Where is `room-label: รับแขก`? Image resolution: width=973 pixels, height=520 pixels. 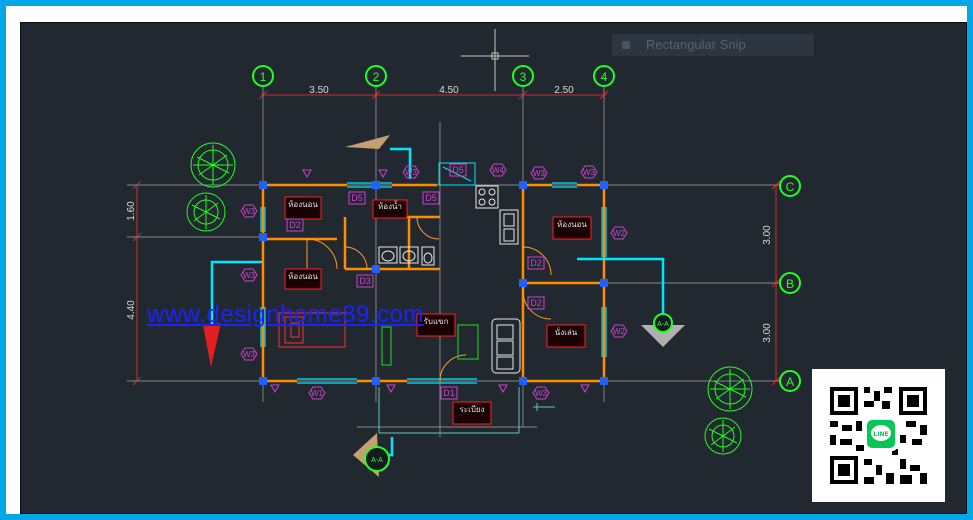
room-label: รับแขก is located at coordinates (436, 321).